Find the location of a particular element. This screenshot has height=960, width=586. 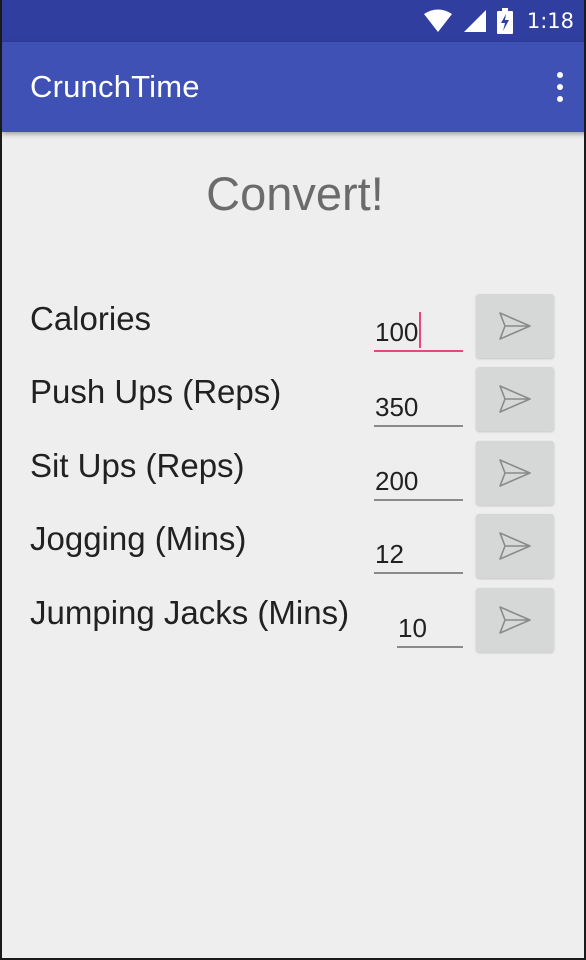

conversion-row-sit-ups: Sit Ups (Reps) 200 is located at coordinates (293, 474).